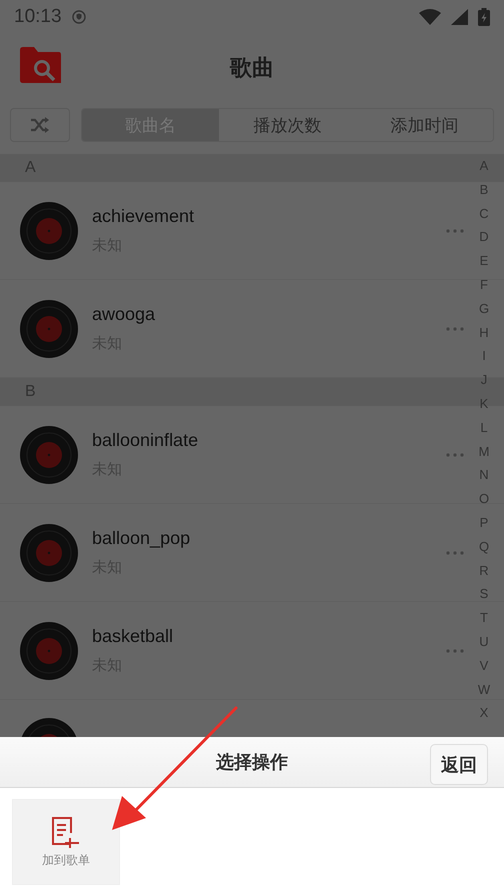  I want to click on shuffle-button, so click(40, 125).